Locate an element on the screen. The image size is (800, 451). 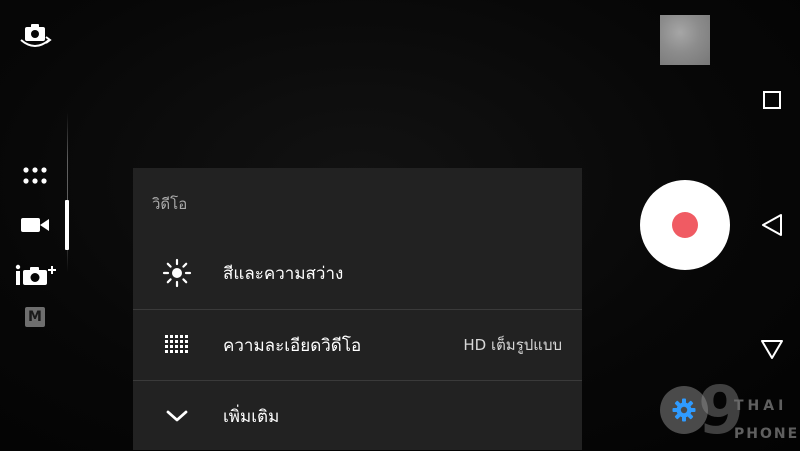
video-camera-icon is located at coordinates (35, 225).